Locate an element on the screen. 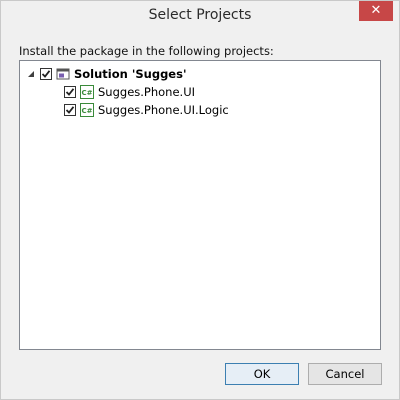 This screenshot has height=400, width=400. tree-root-solution: Solution 'Sugges' is located at coordinates (106, 74).